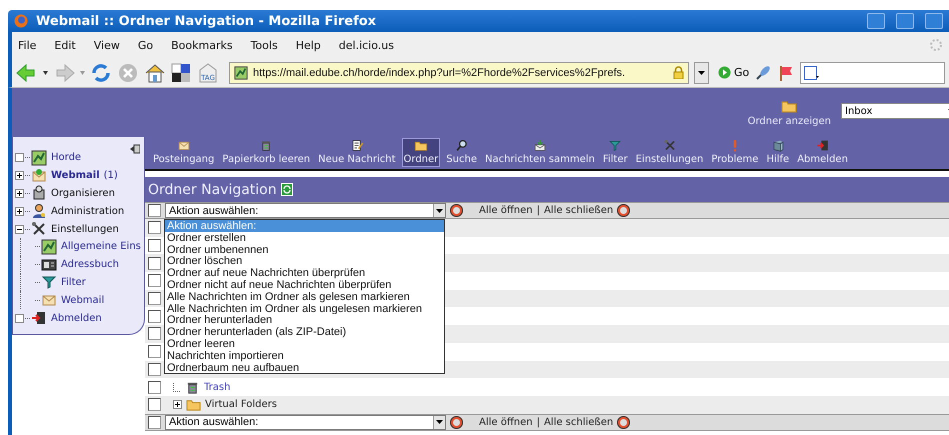 Image resolution: width=949 pixels, height=435 pixels. What do you see at coordinates (75, 176) in the screenshot?
I see `sidebar-label: Webmail` at bounding box center [75, 176].